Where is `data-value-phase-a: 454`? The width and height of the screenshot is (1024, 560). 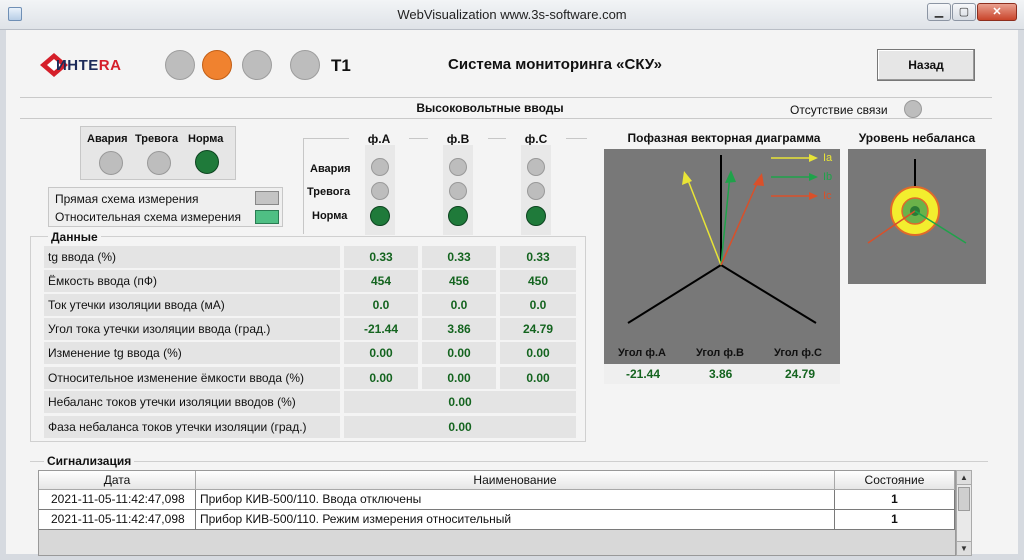
data-value-phase-a: 454 is located at coordinates (381, 281).